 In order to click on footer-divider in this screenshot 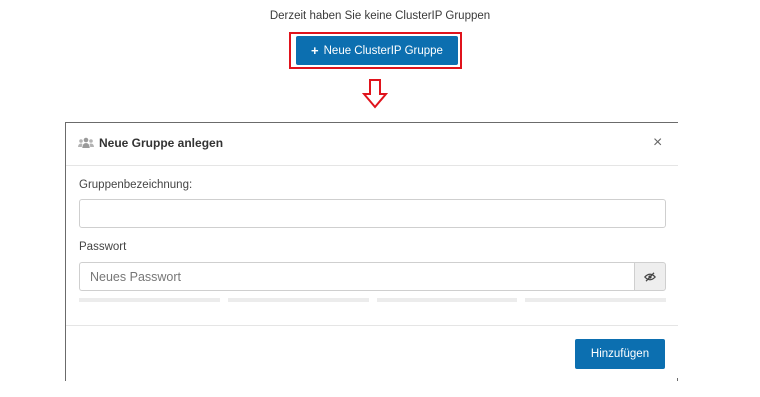, I will do `click(372, 325)`.